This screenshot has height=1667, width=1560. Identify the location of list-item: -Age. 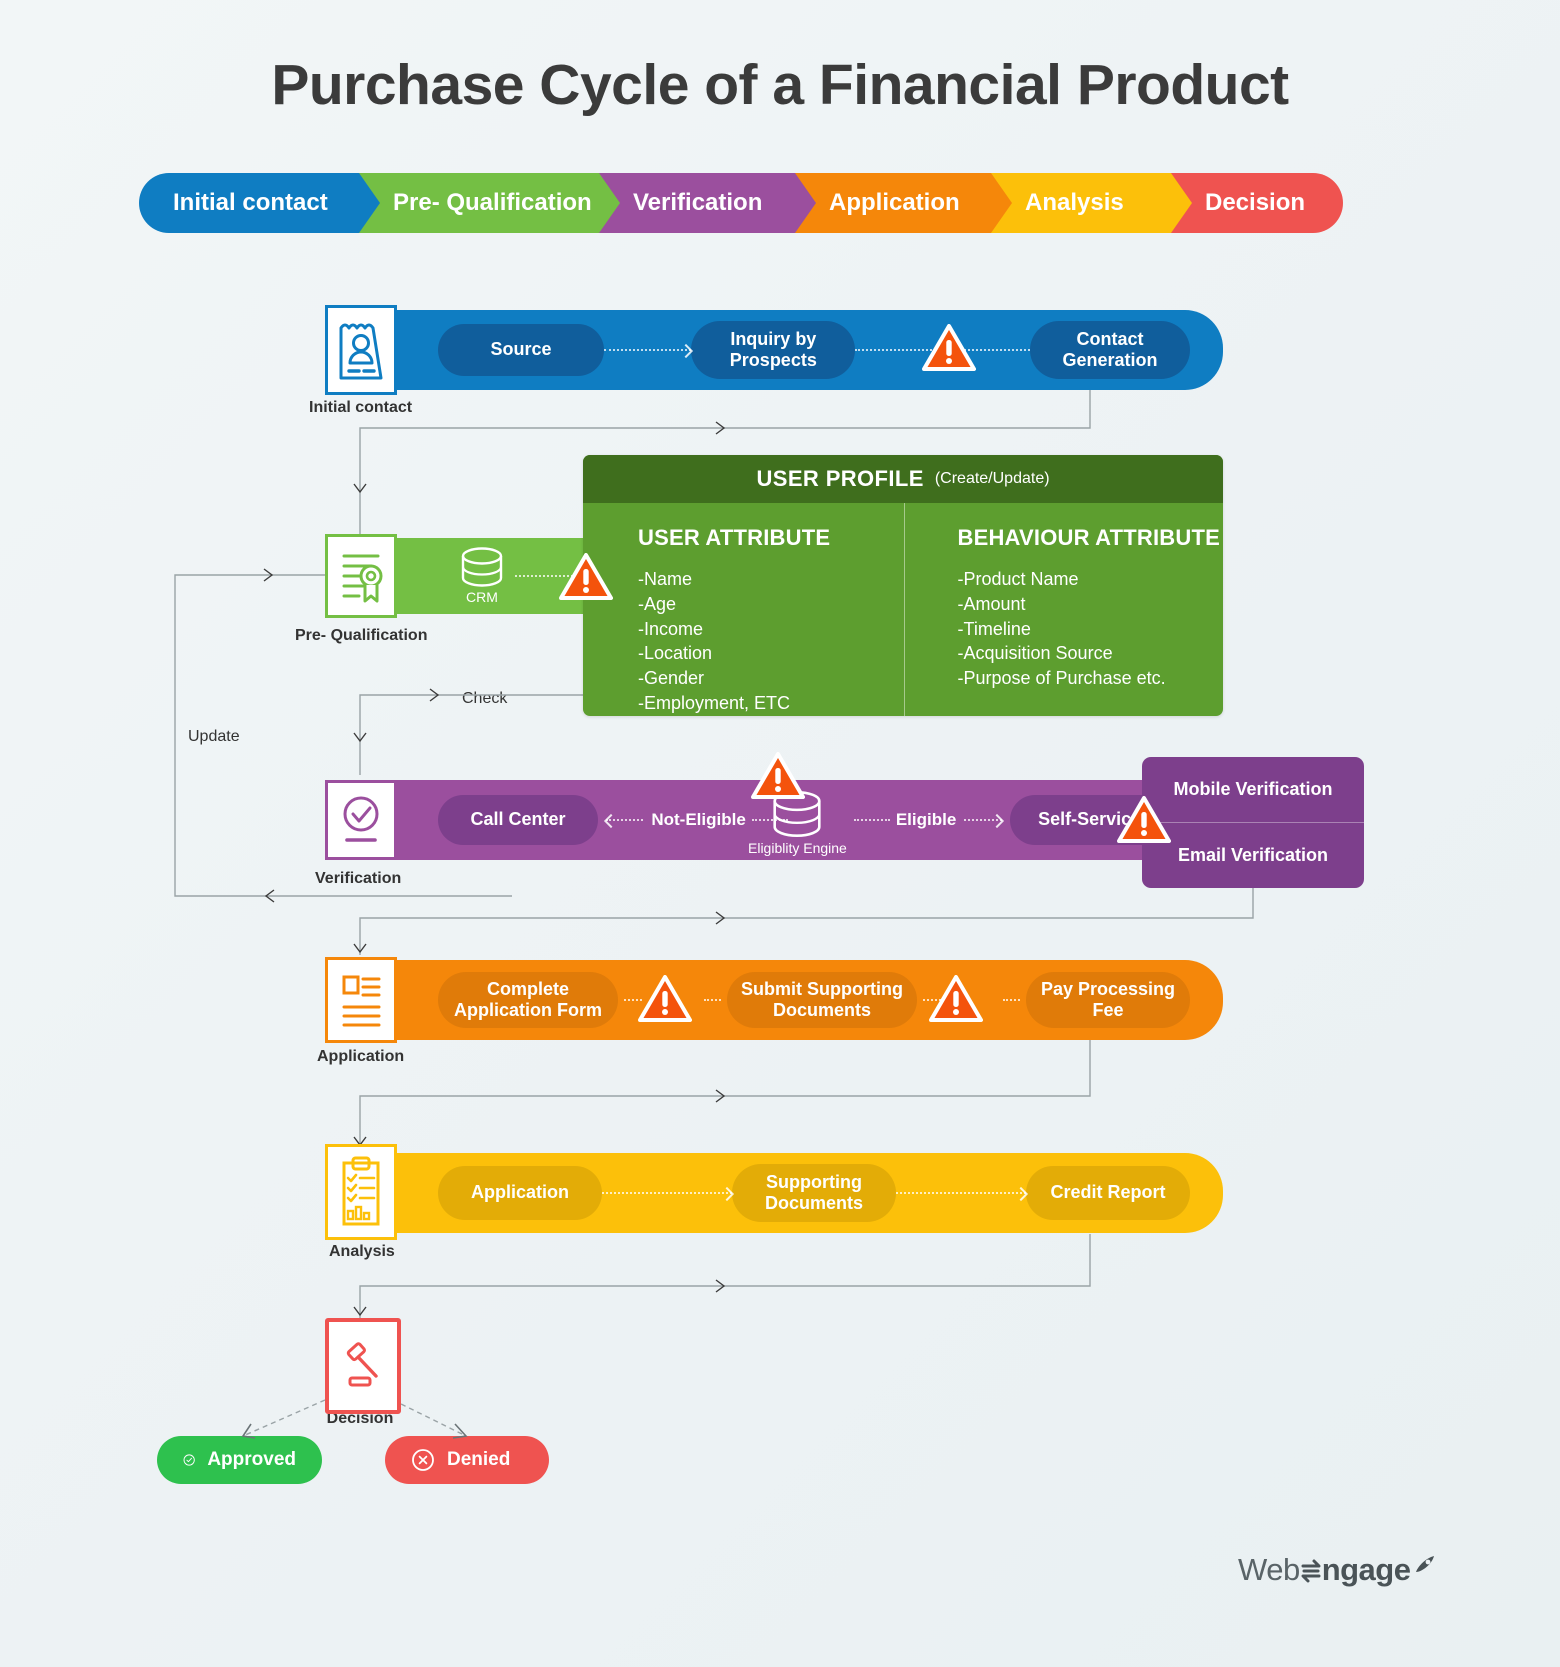
(657, 603).